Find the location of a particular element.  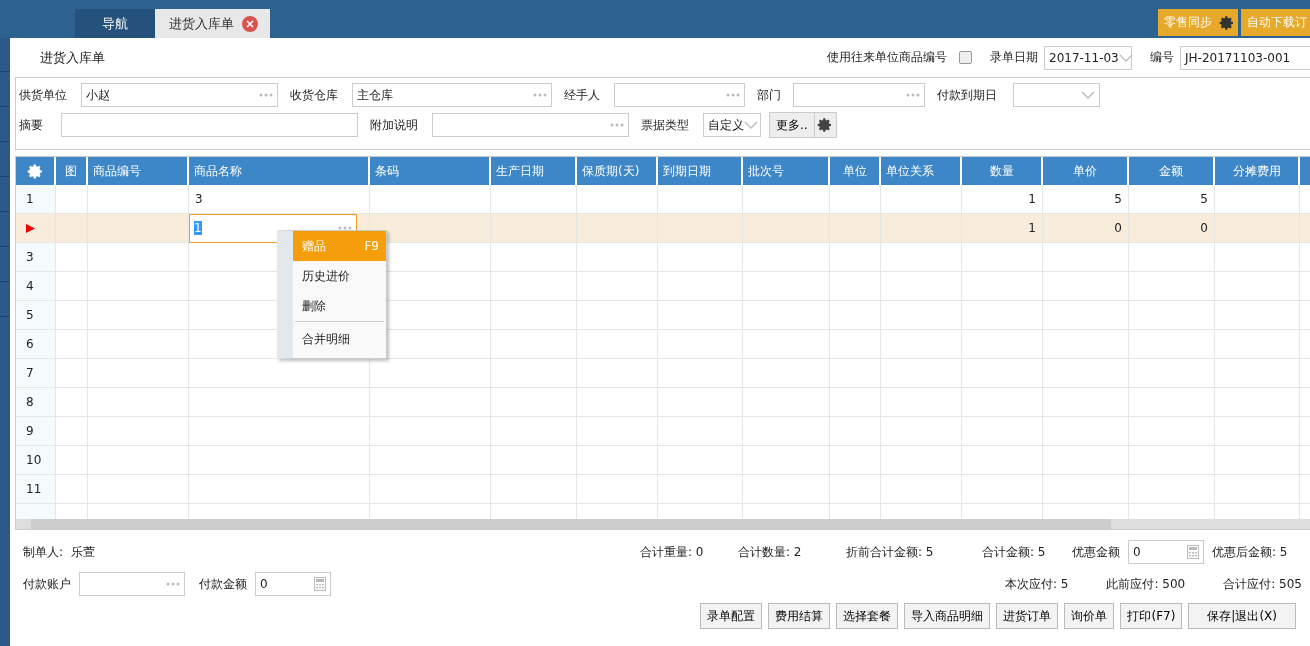

field-label: 收货仓库 is located at coordinates (314, 95).